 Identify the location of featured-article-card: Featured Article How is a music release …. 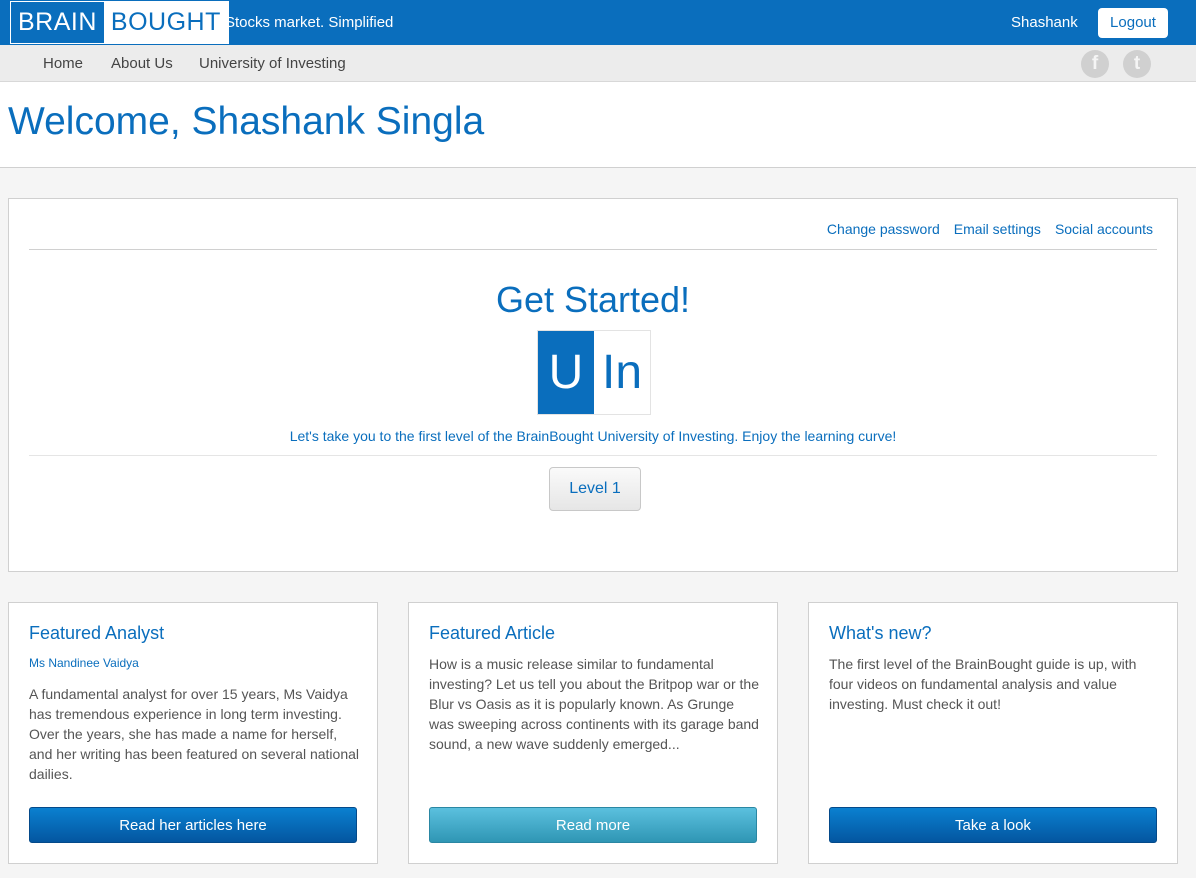
(593, 733).